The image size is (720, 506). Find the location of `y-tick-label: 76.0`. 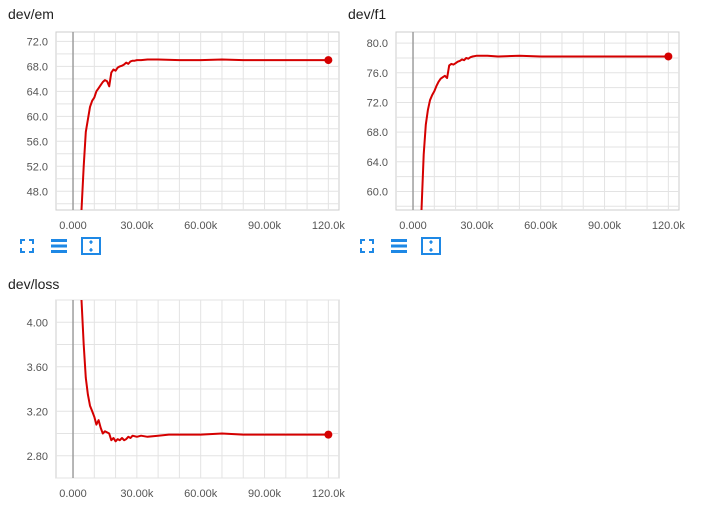

y-tick-label: 76.0 is located at coordinates (377, 74).